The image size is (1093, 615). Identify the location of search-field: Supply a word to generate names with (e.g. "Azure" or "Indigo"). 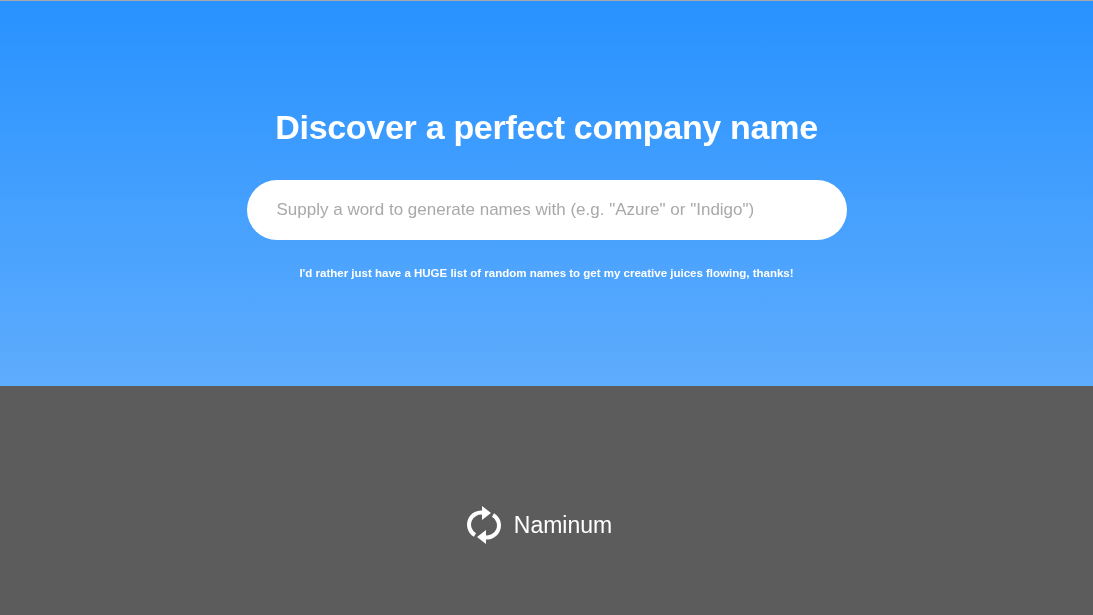
(546, 210).